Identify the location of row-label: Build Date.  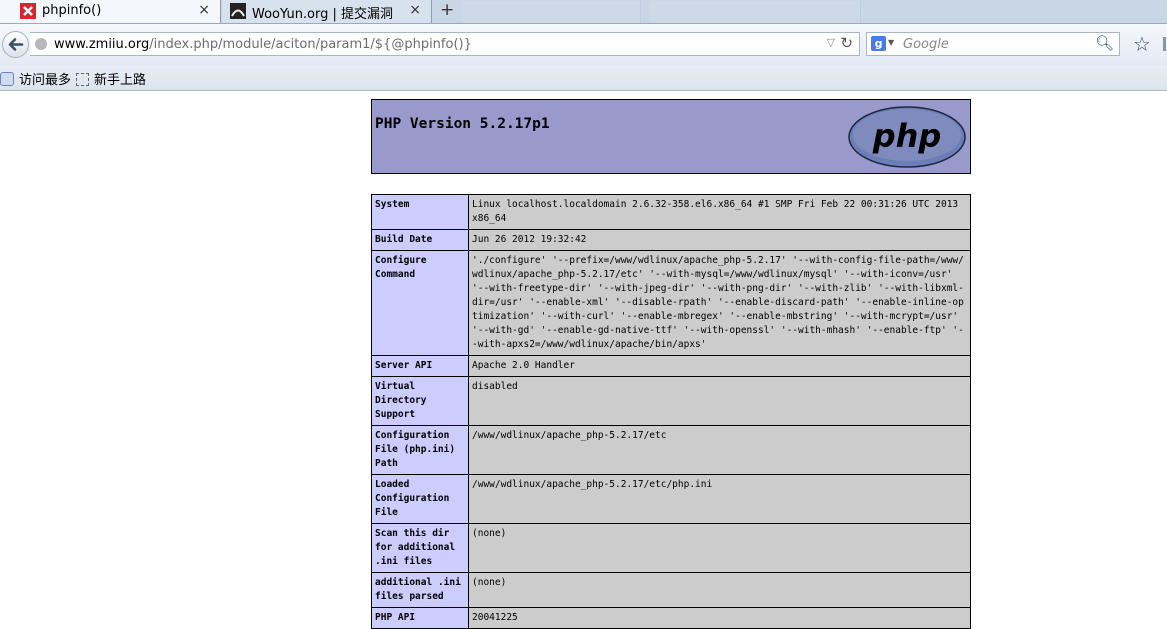
(420, 240).